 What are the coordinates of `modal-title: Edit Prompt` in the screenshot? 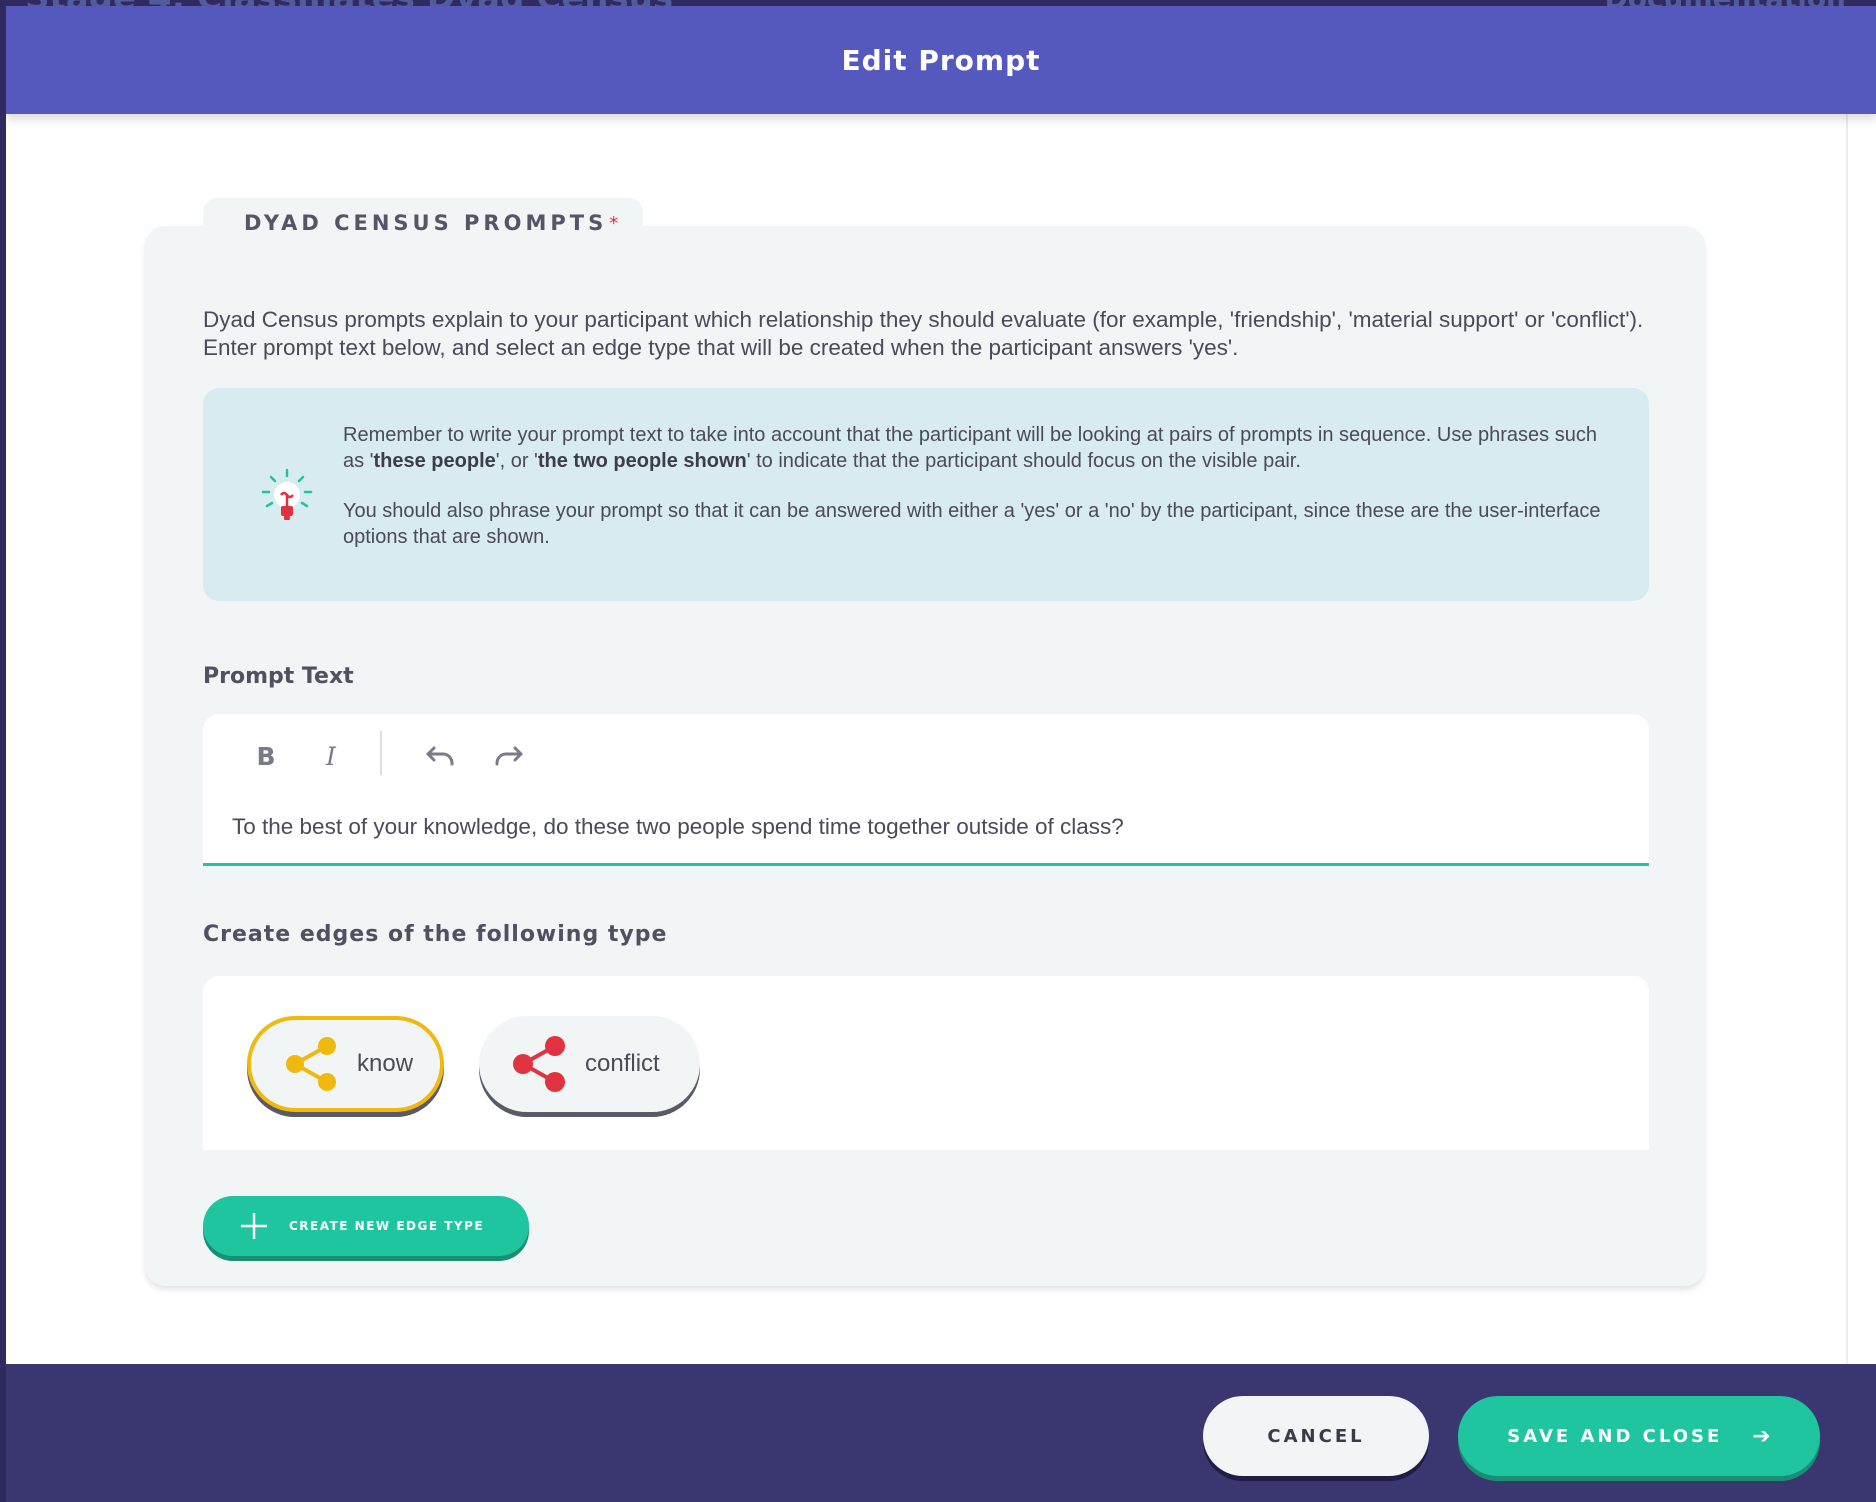 It's located at (941, 60).